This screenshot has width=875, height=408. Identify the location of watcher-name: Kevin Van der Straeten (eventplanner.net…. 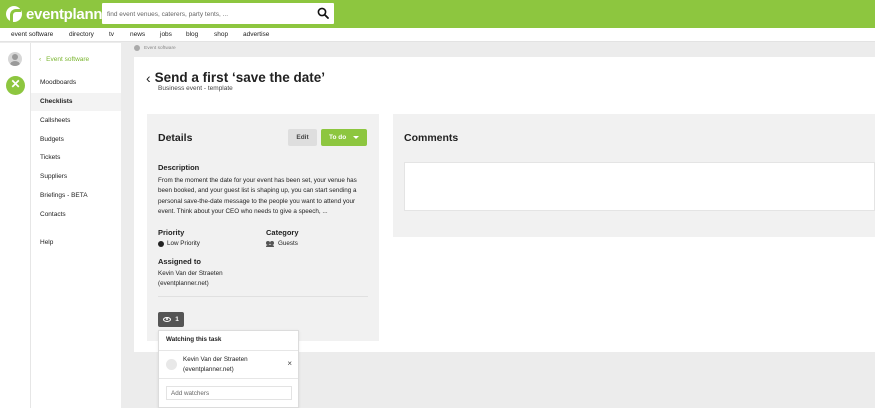
(215, 365).